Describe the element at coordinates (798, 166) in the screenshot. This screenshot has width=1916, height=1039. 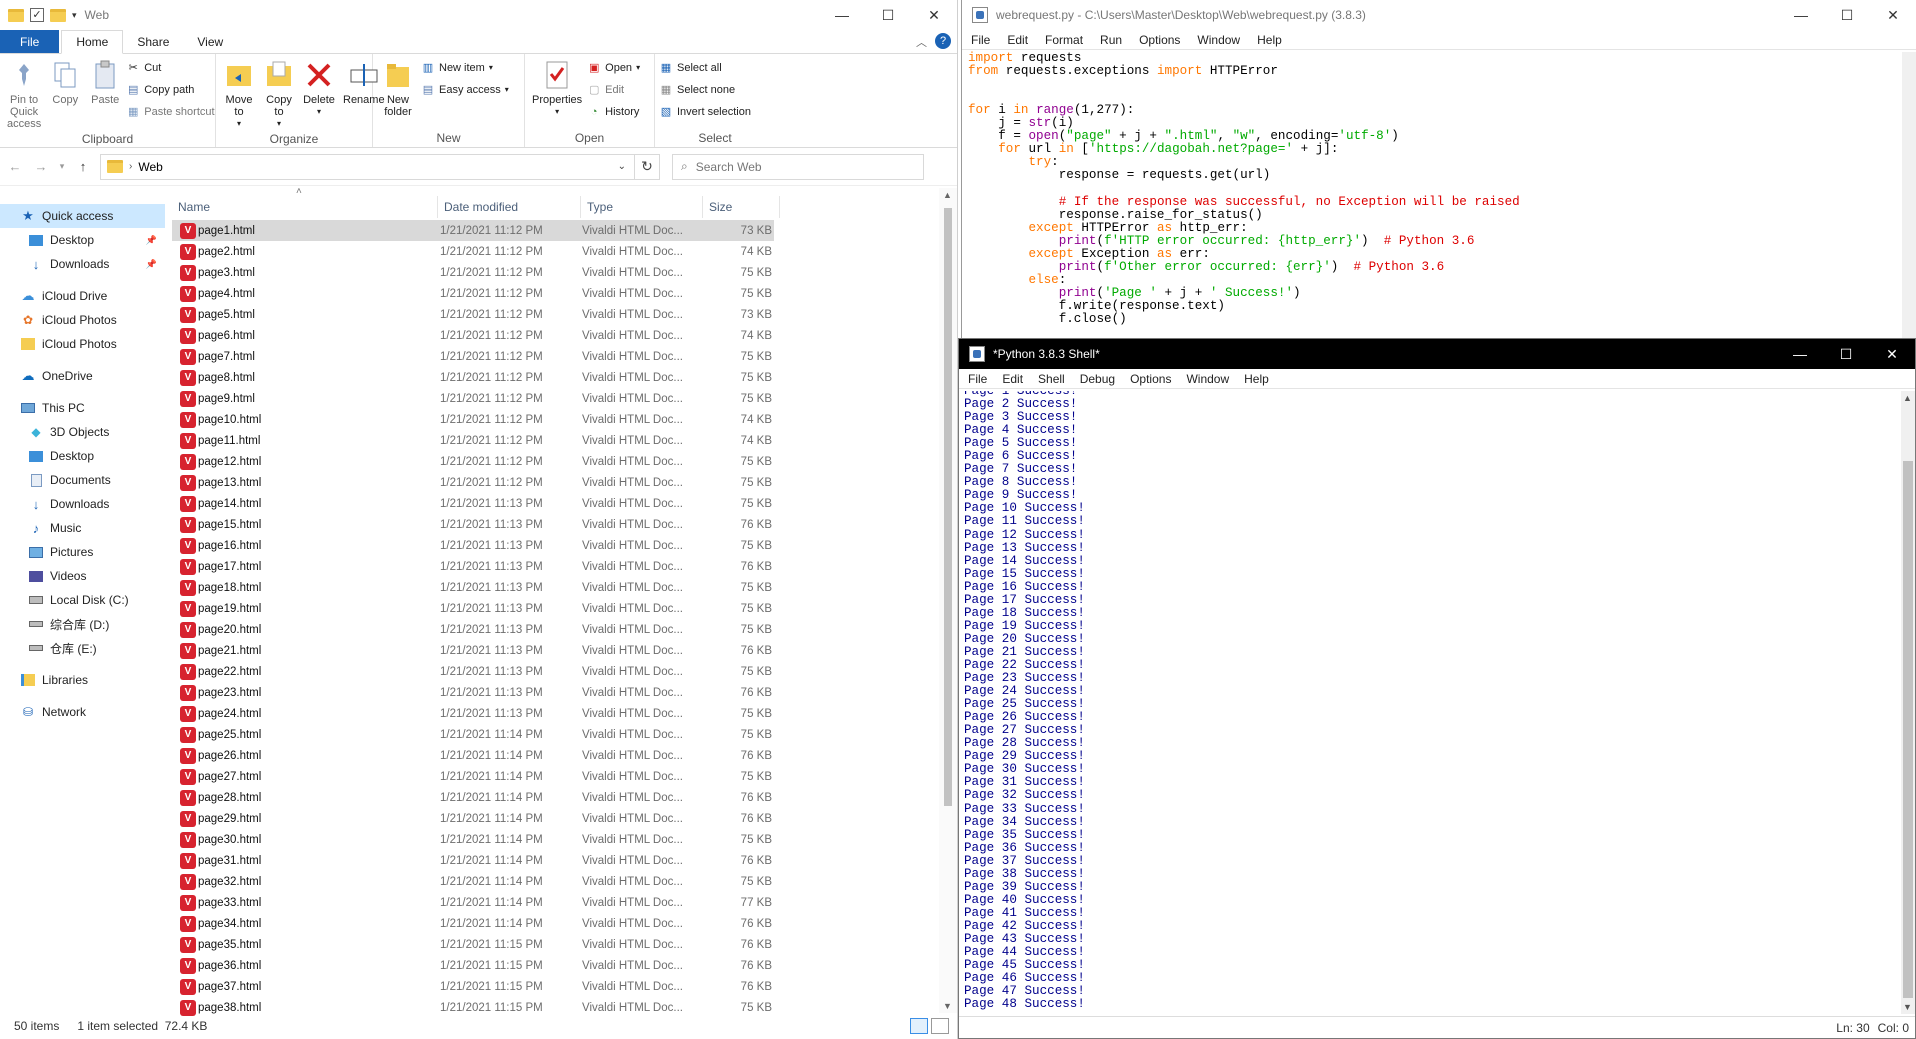
I see `search-input: ⌕ Search Web` at that location.